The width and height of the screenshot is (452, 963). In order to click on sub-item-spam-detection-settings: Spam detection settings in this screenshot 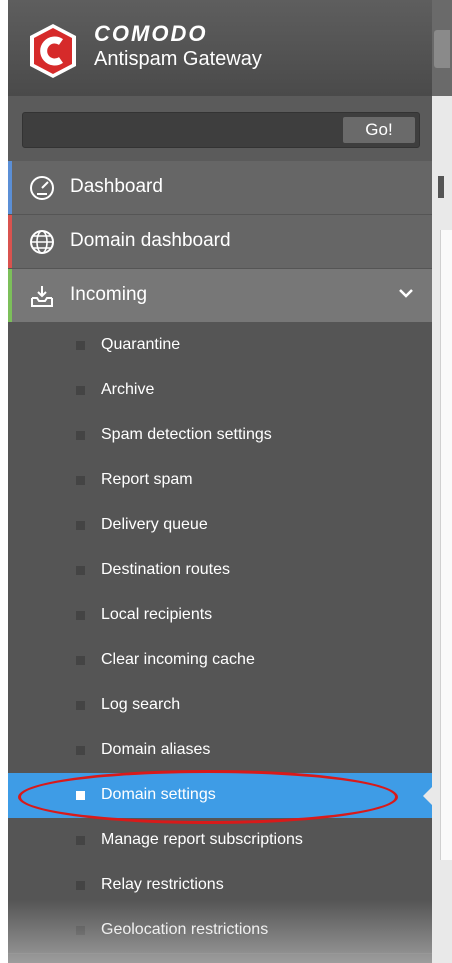, I will do `click(220, 436)`.